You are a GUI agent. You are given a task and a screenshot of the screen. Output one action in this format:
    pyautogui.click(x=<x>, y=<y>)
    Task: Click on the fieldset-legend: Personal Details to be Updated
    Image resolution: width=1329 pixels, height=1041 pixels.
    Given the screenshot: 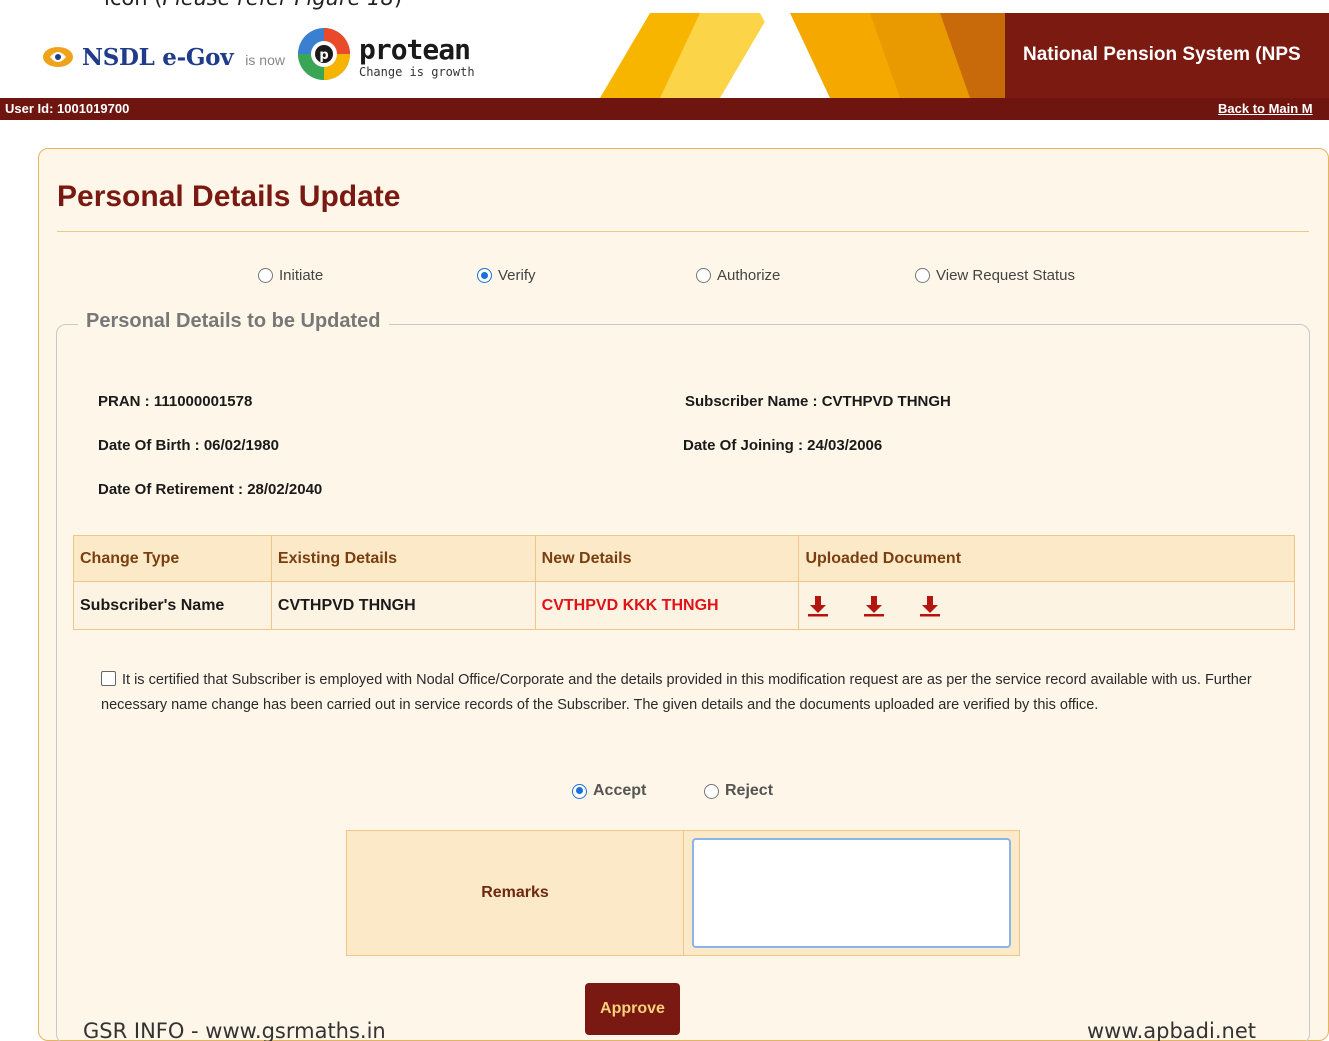 What is the action you would take?
    pyautogui.click(x=233, y=321)
    